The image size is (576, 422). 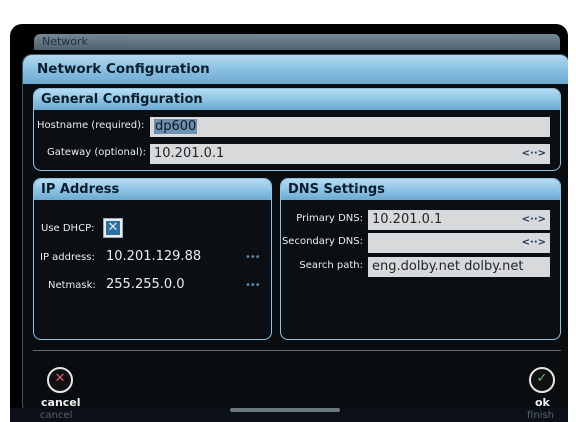 I want to click on gateway-label: Gateway (optional):, so click(x=97, y=152).